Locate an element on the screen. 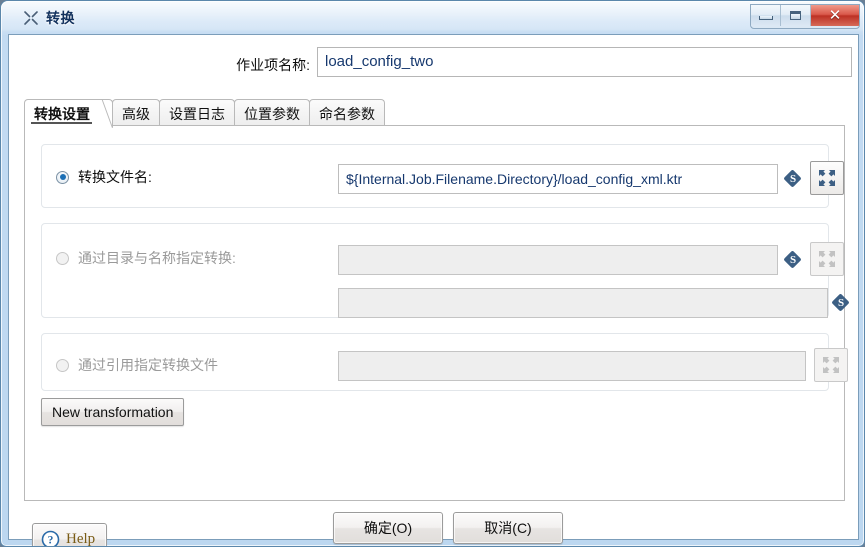 The width and height of the screenshot is (865, 547). maximize-button is located at coordinates (796, 15).